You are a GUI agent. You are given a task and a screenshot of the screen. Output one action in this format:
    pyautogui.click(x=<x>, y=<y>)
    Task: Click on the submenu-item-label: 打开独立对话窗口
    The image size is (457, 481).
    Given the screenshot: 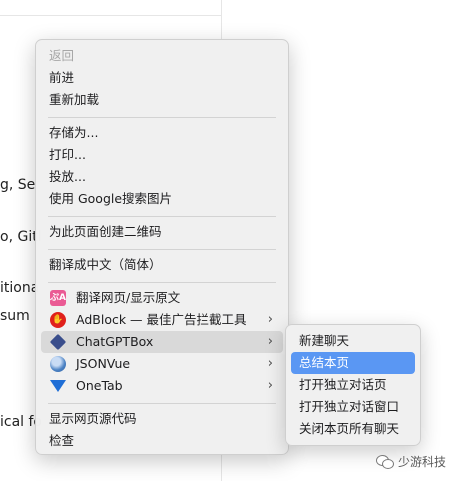 What is the action you would take?
    pyautogui.click(x=349, y=406)
    